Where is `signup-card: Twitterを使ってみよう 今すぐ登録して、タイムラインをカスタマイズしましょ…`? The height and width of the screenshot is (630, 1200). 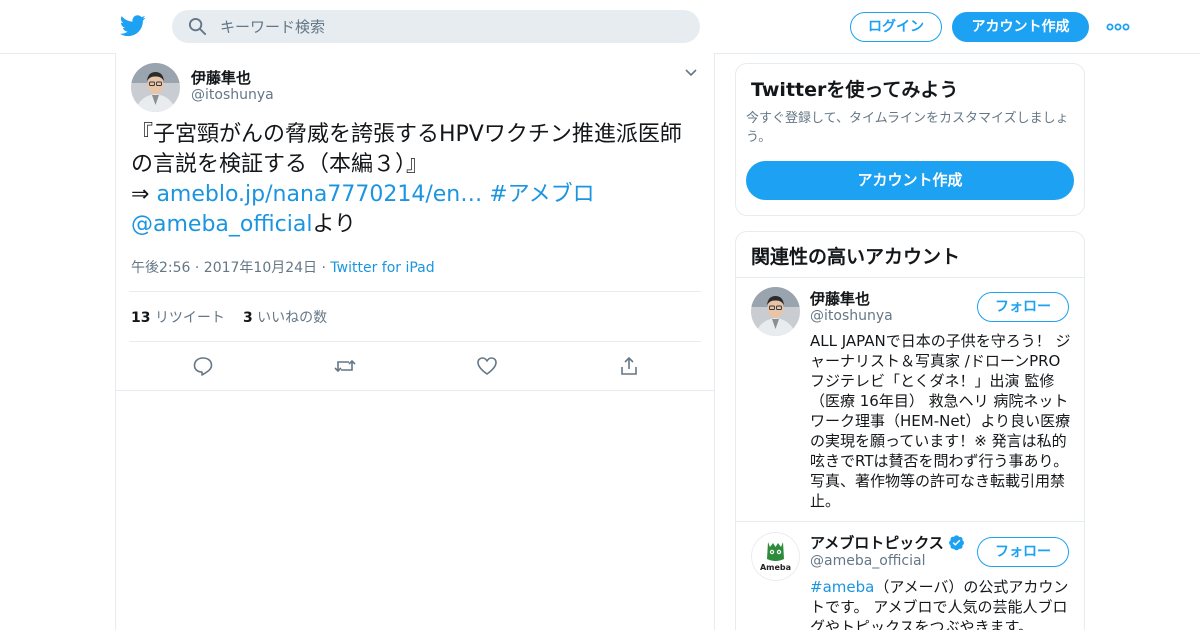 signup-card: Twitterを使ってみよう 今すぐ登録して、タイムラインをカスタマイズしましょ… is located at coordinates (910, 139).